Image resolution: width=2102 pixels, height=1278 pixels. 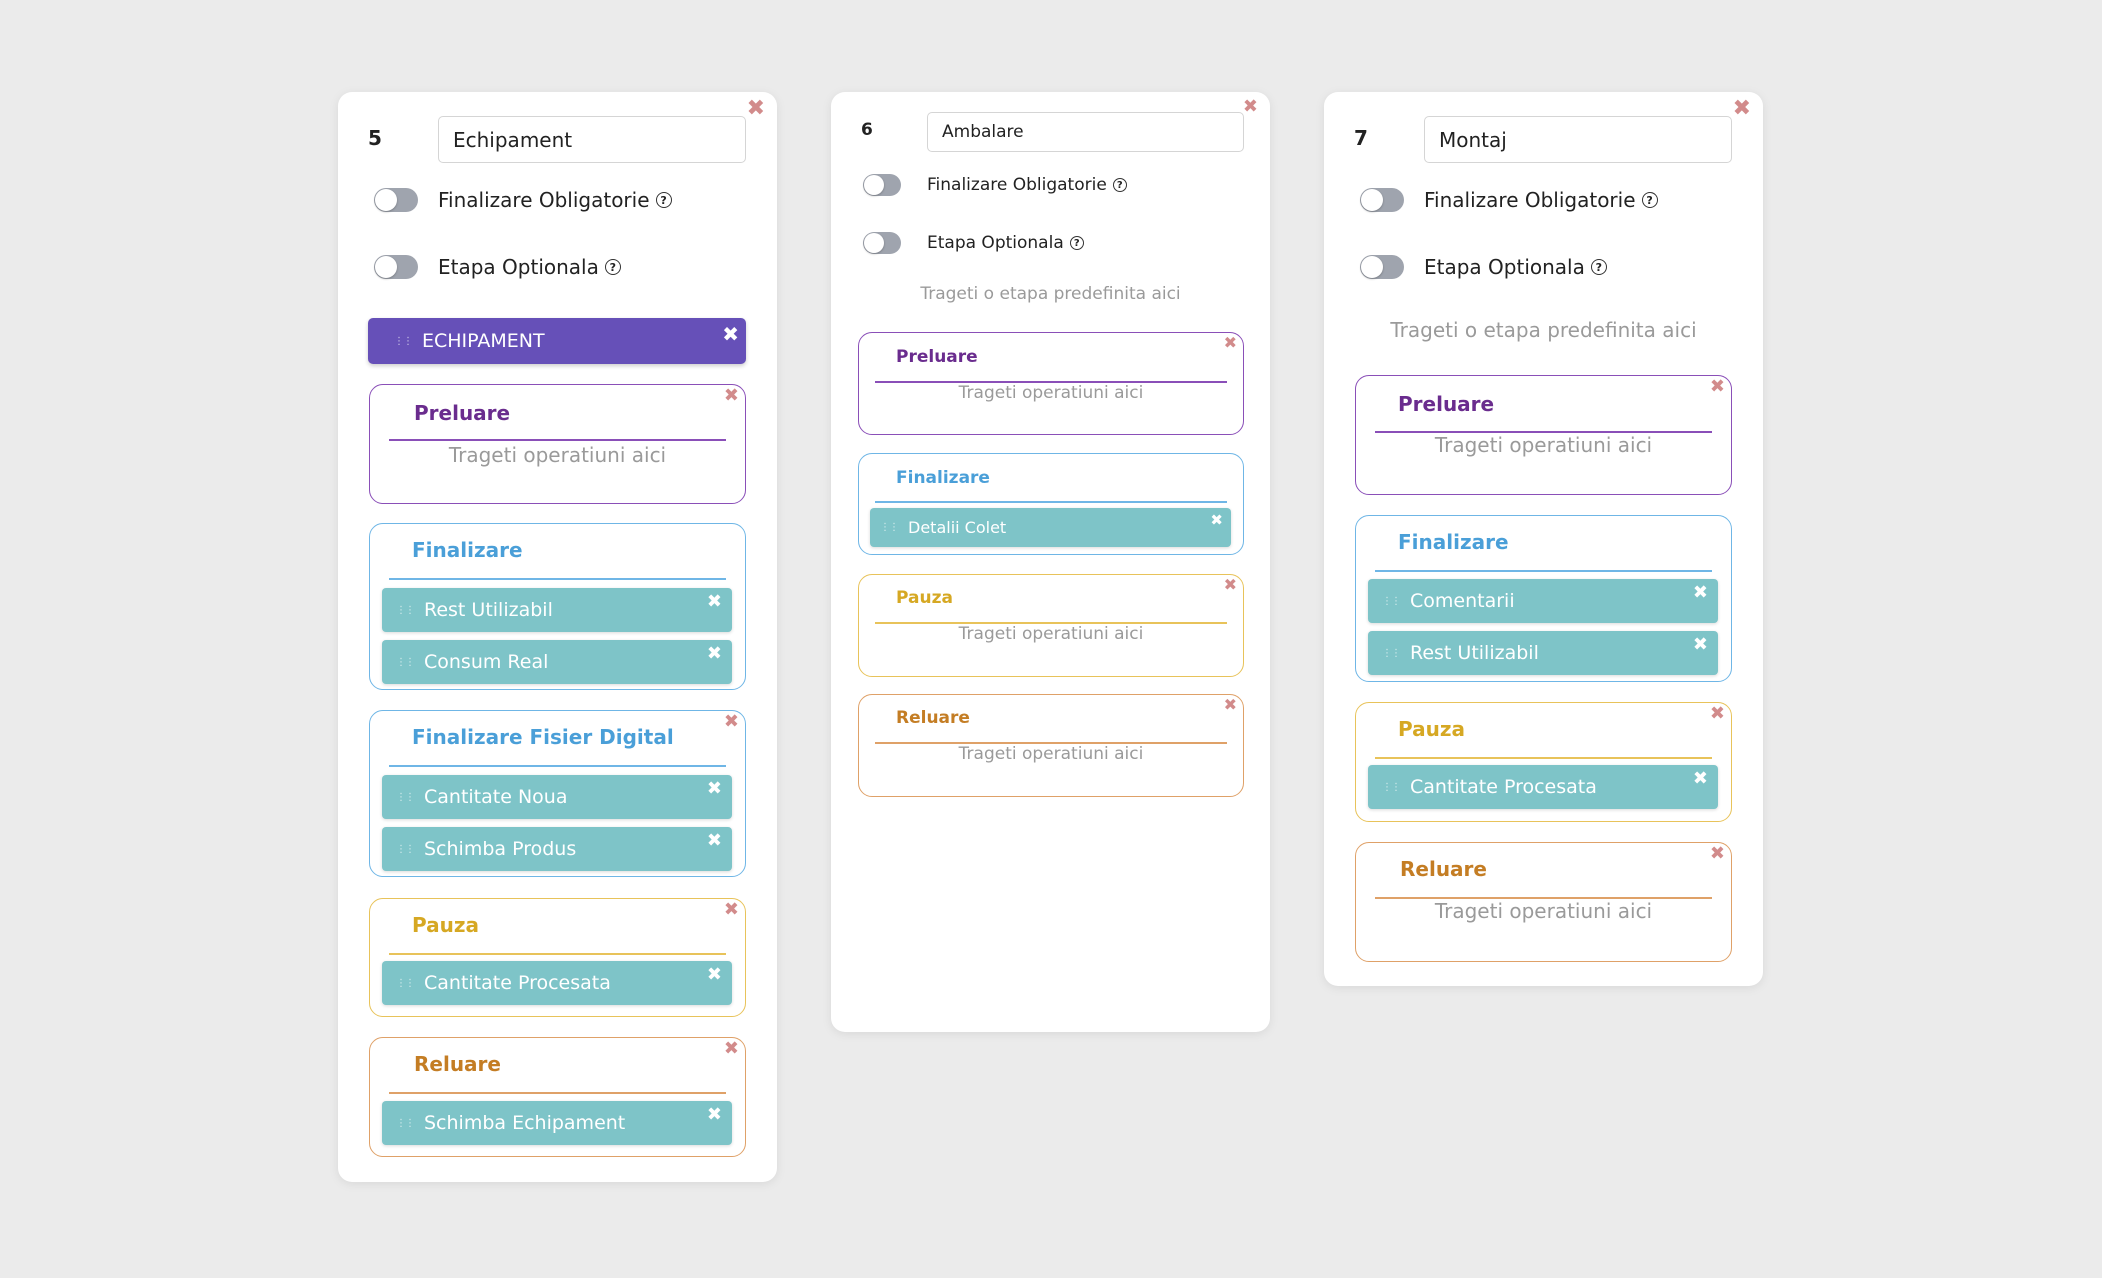 I want to click on group-title: Finalizare, so click(x=1453, y=542).